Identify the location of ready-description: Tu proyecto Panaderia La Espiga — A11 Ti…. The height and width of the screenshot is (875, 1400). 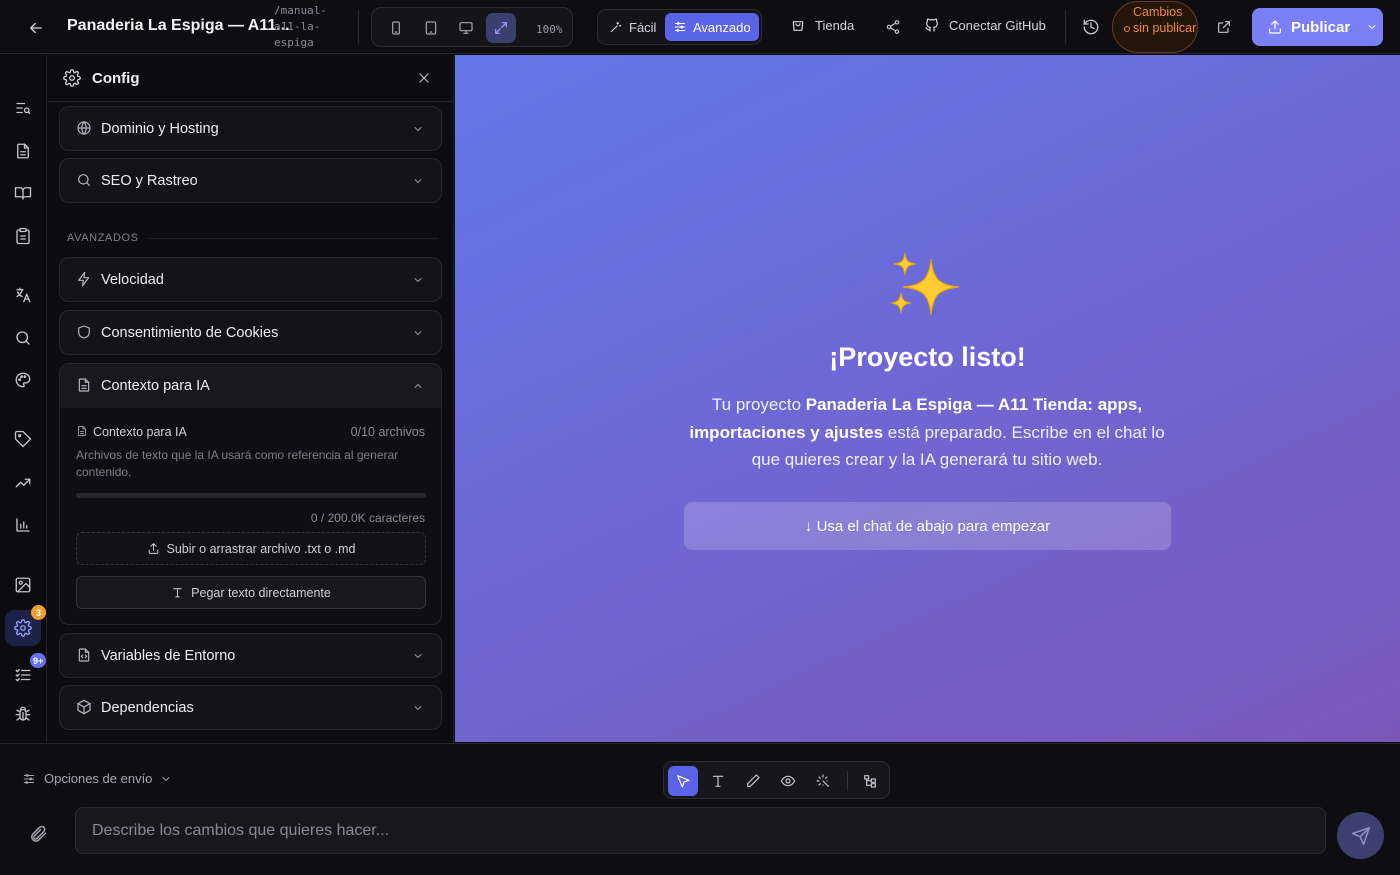
(927, 432).